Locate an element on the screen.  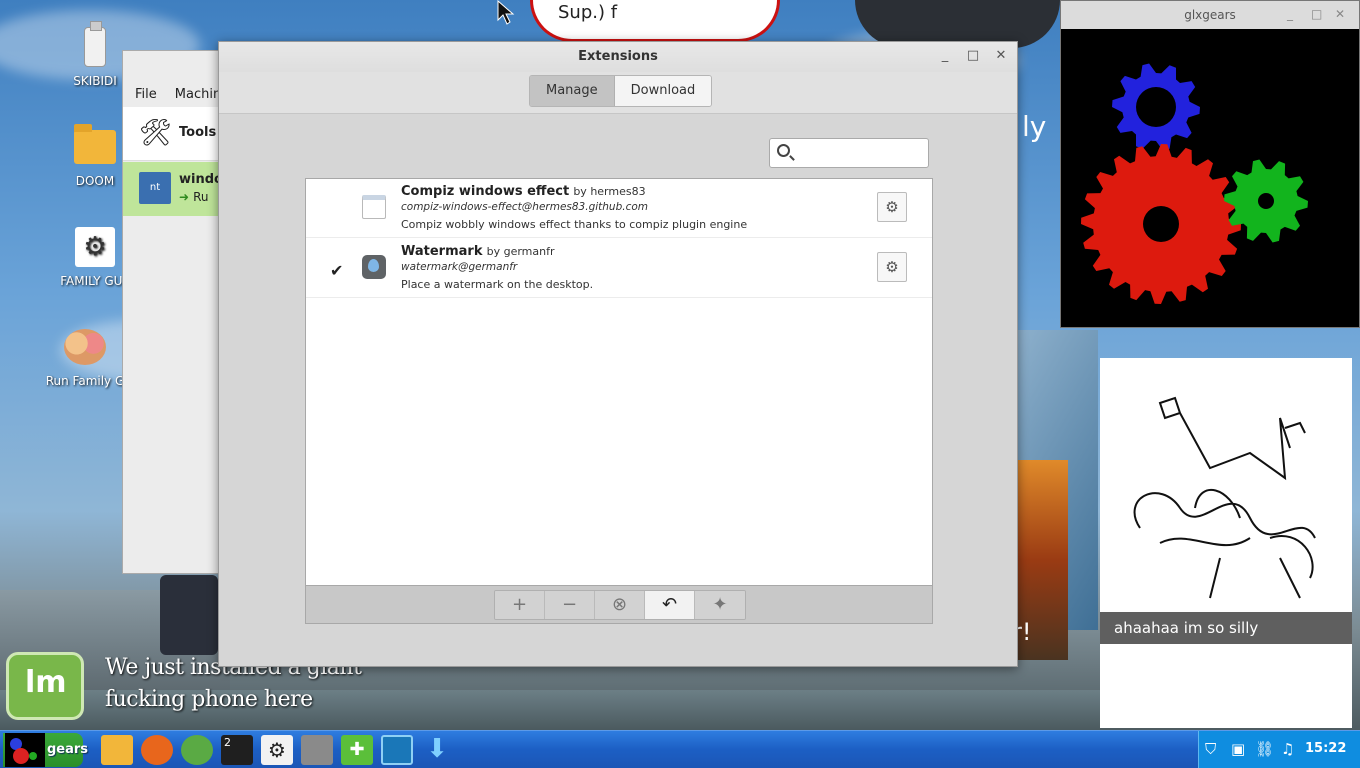
extension-name: Compiz windows effect is located at coordinates (485, 191).